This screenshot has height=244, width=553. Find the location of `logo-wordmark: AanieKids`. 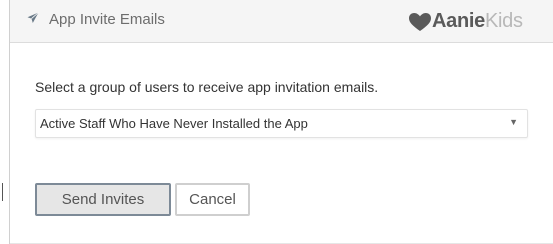

logo-wordmark: AanieKids is located at coordinates (477, 21).